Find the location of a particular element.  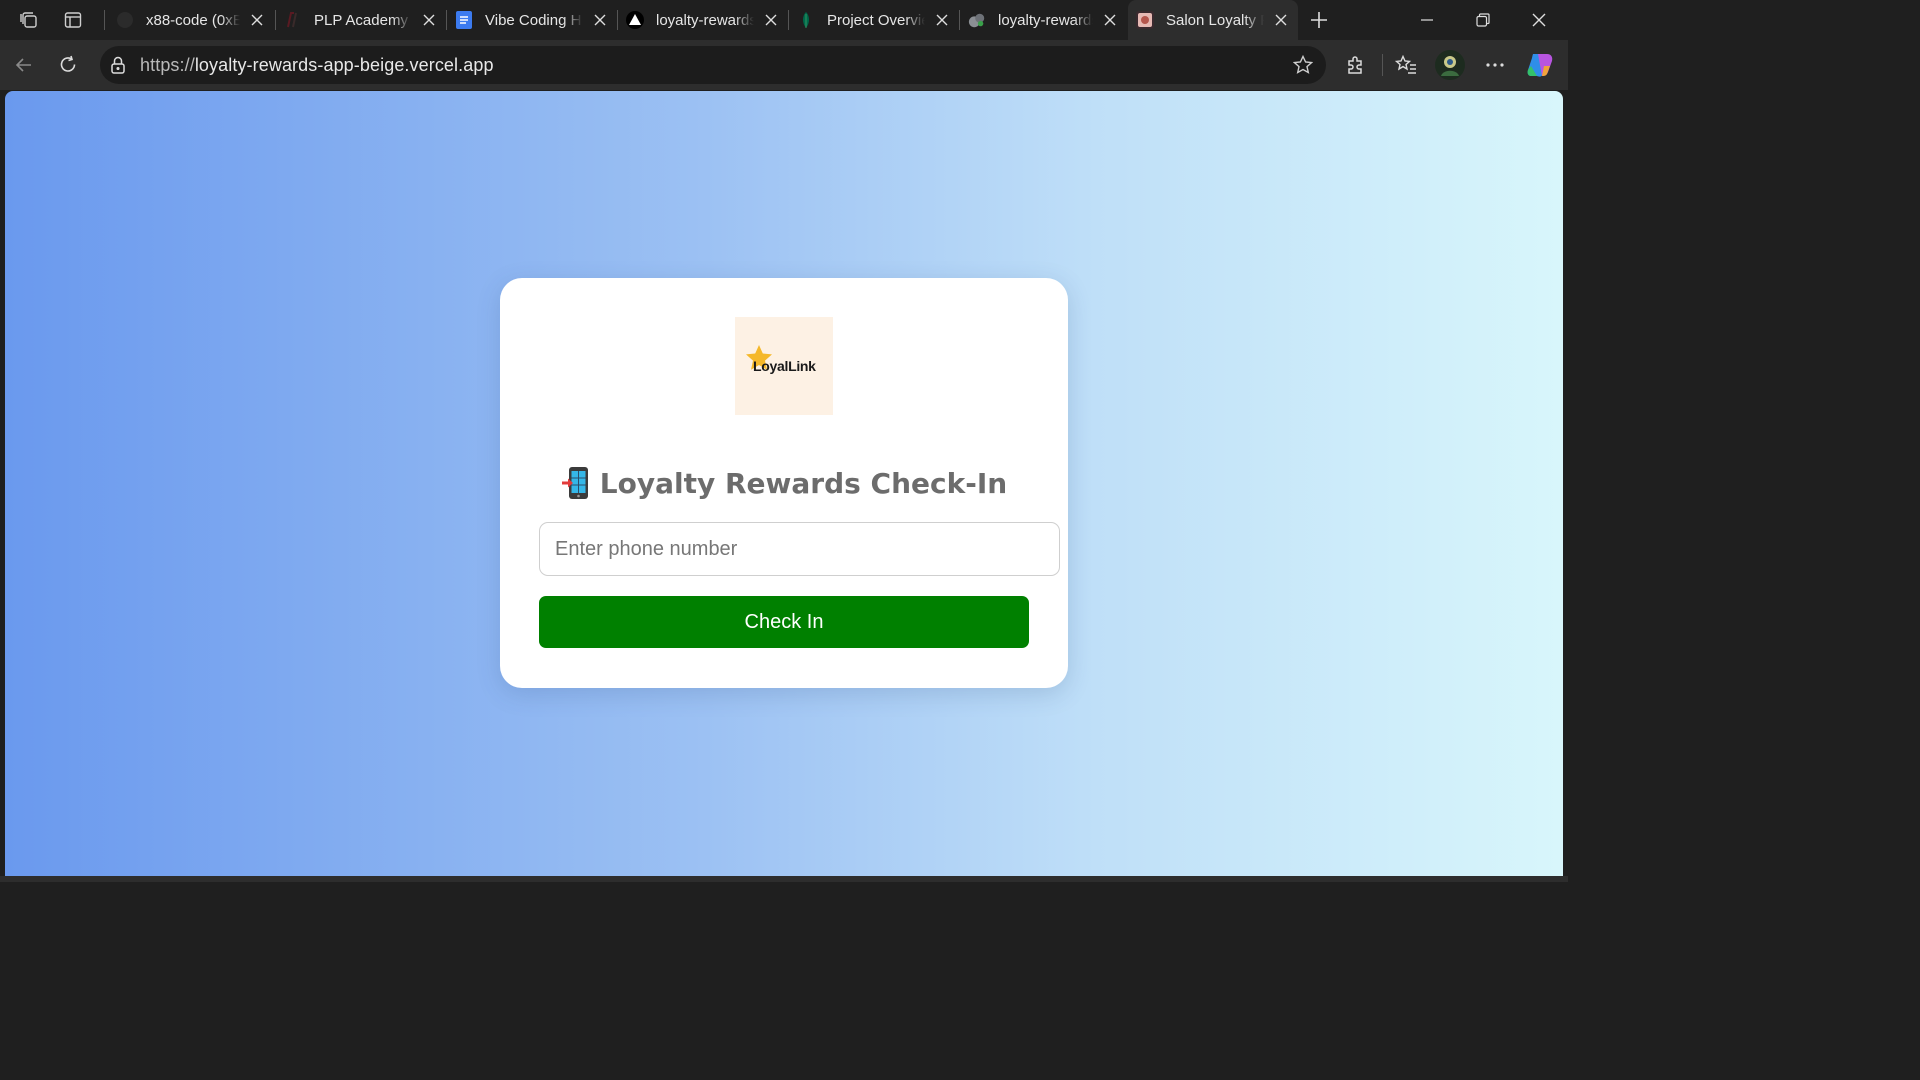

docs-icon is located at coordinates (464, 20).